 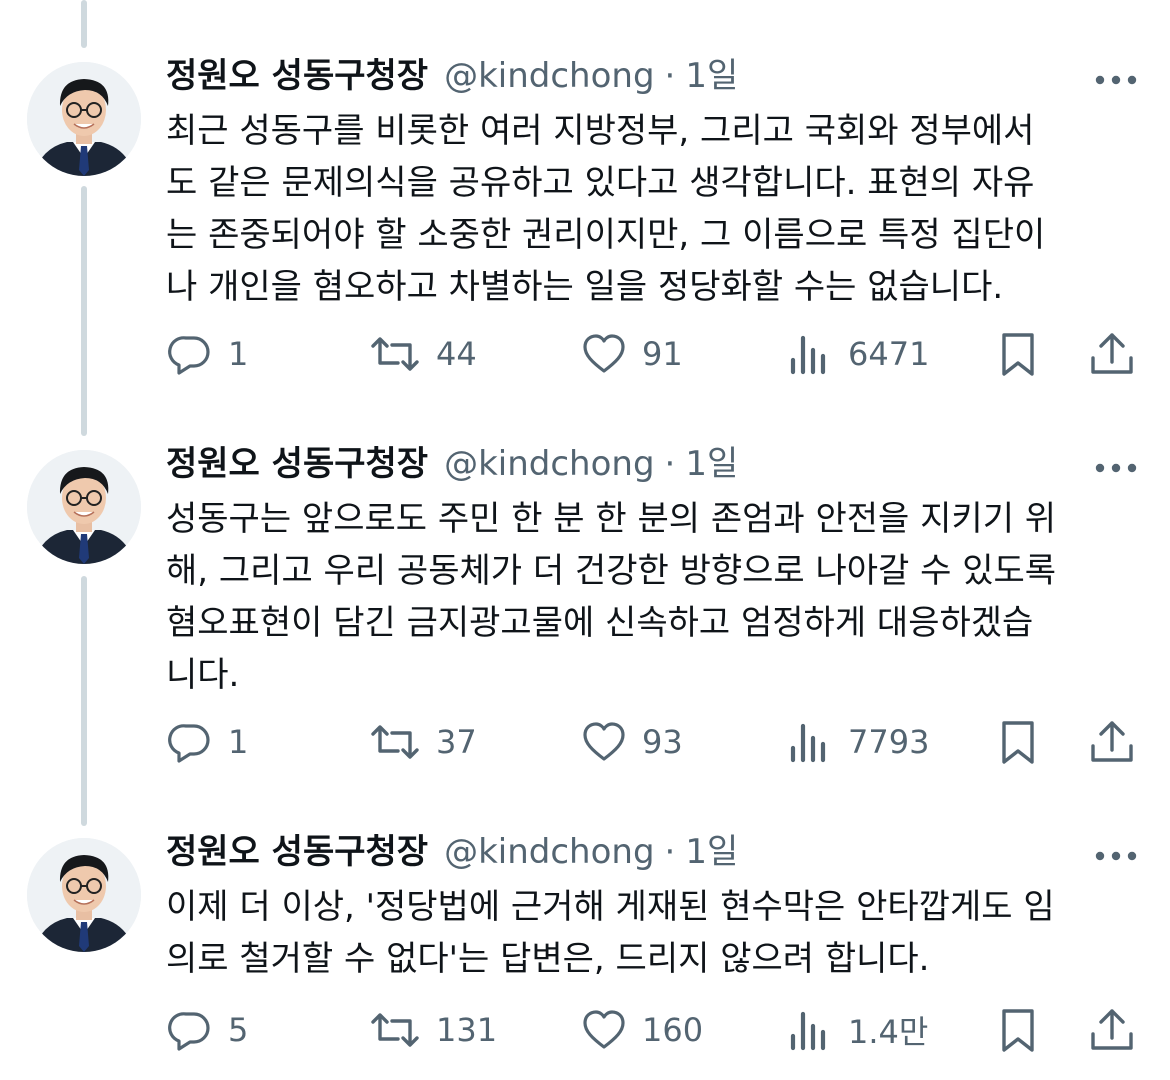 I want to click on tweet-text-line: 성동구는 앞으로도 주민 한 분 한 분의 존엄과 안전을 지키기 위, so click(x=611, y=519).